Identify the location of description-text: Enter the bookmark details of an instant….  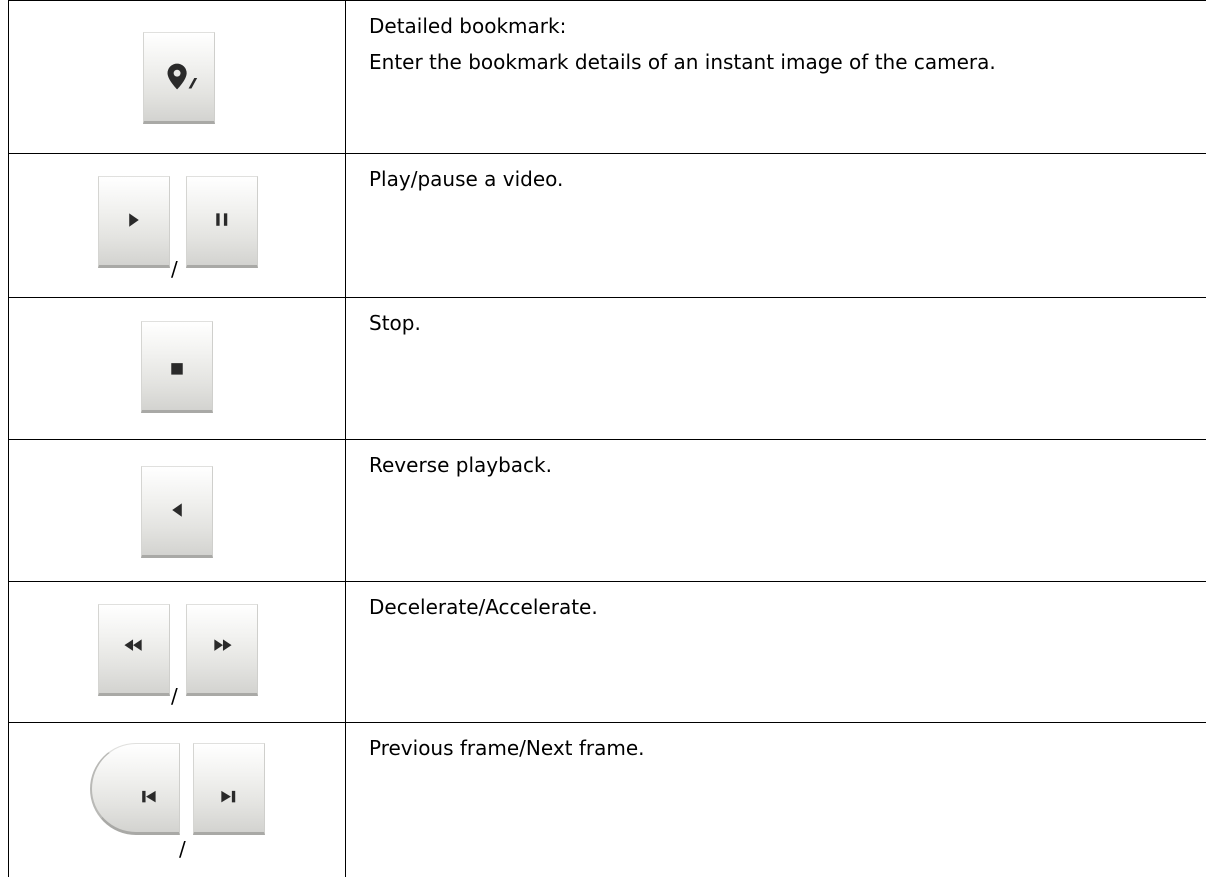
(682, 62).